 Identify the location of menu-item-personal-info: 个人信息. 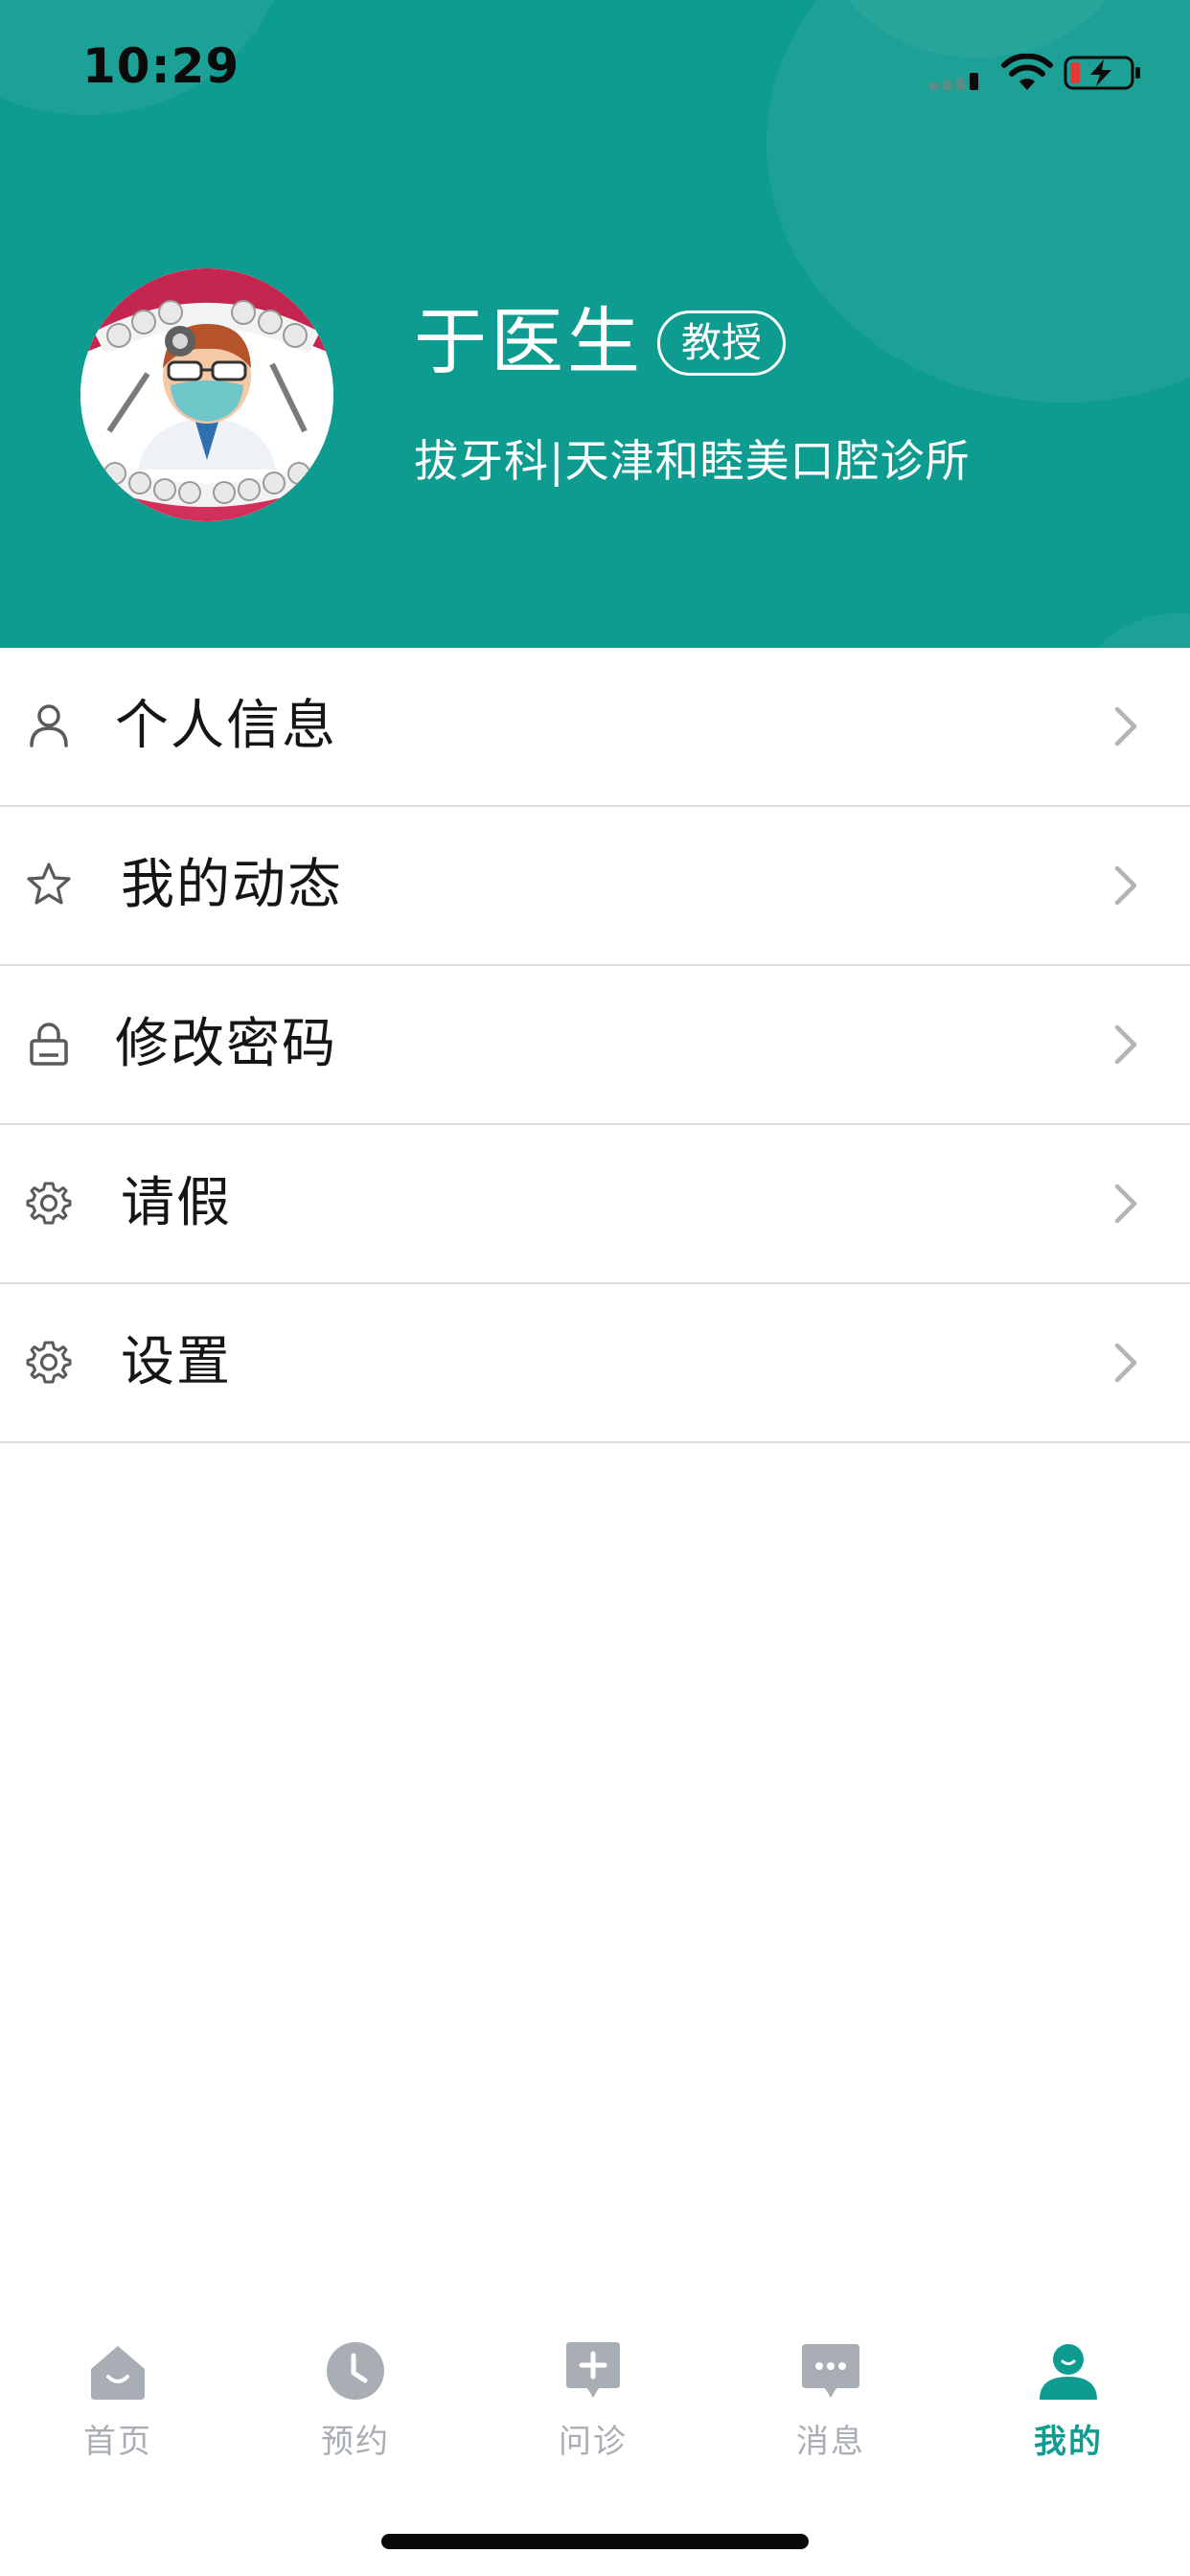
(595, 727).